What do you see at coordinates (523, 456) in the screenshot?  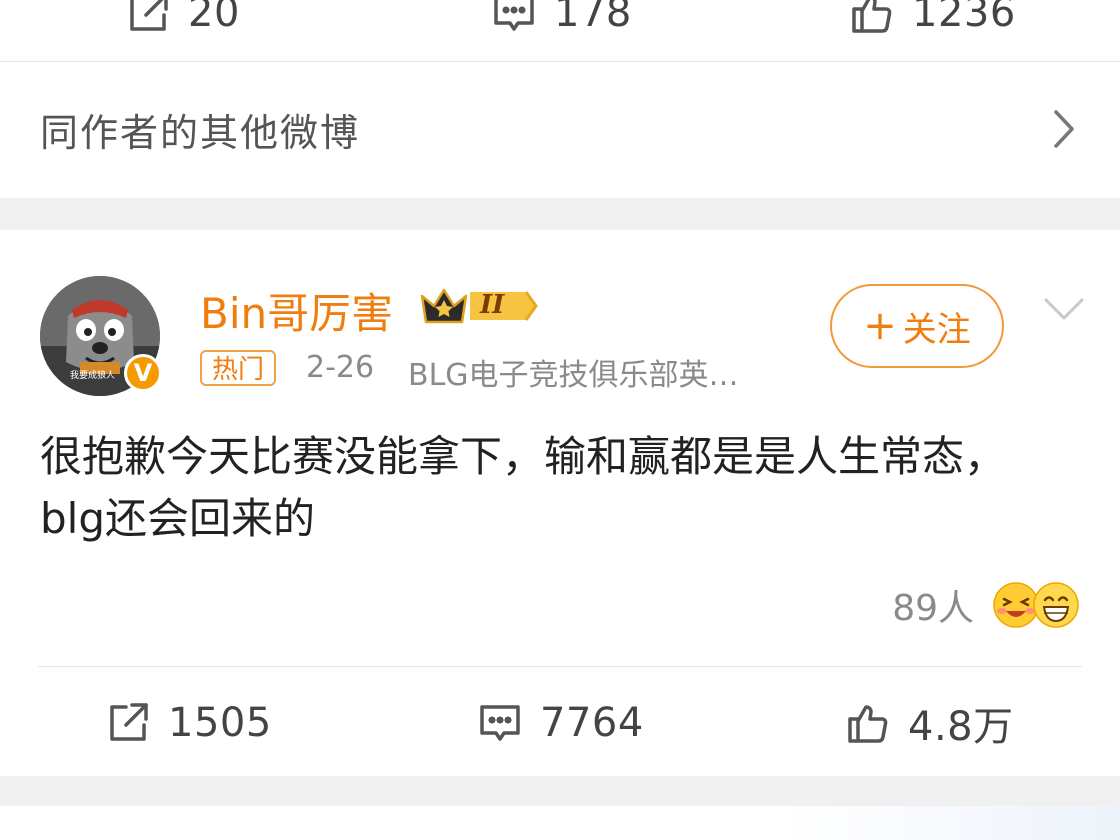 I see `post-text-line: 很抱歉今天比赛没能拿下，输和赢都是是人生常态，` at bounding box center [523, 456].